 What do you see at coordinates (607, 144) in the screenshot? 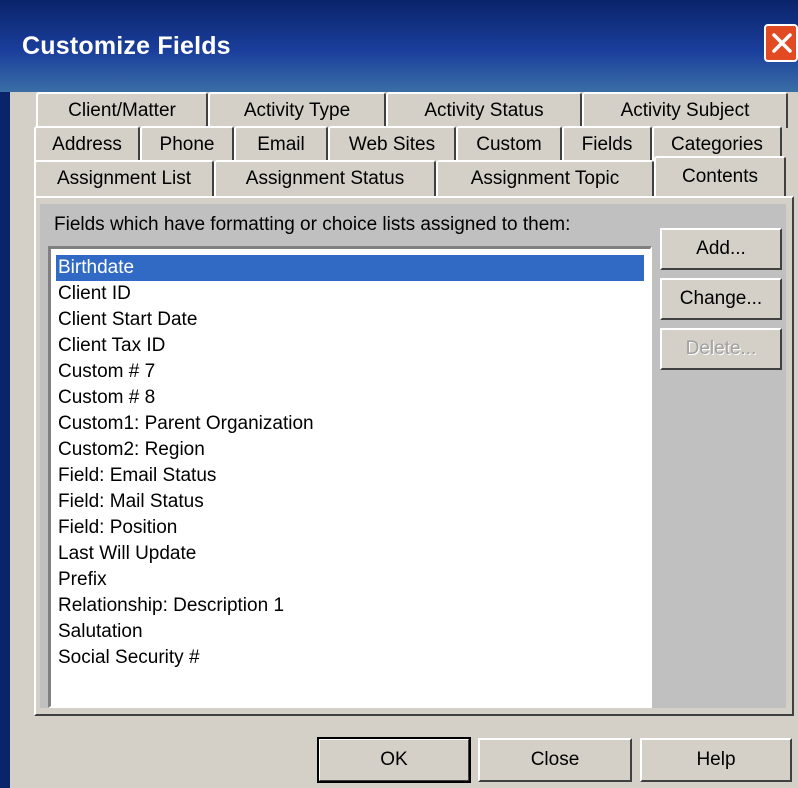
I see `tab-fields: Fields` at bounding box center [607, 144].